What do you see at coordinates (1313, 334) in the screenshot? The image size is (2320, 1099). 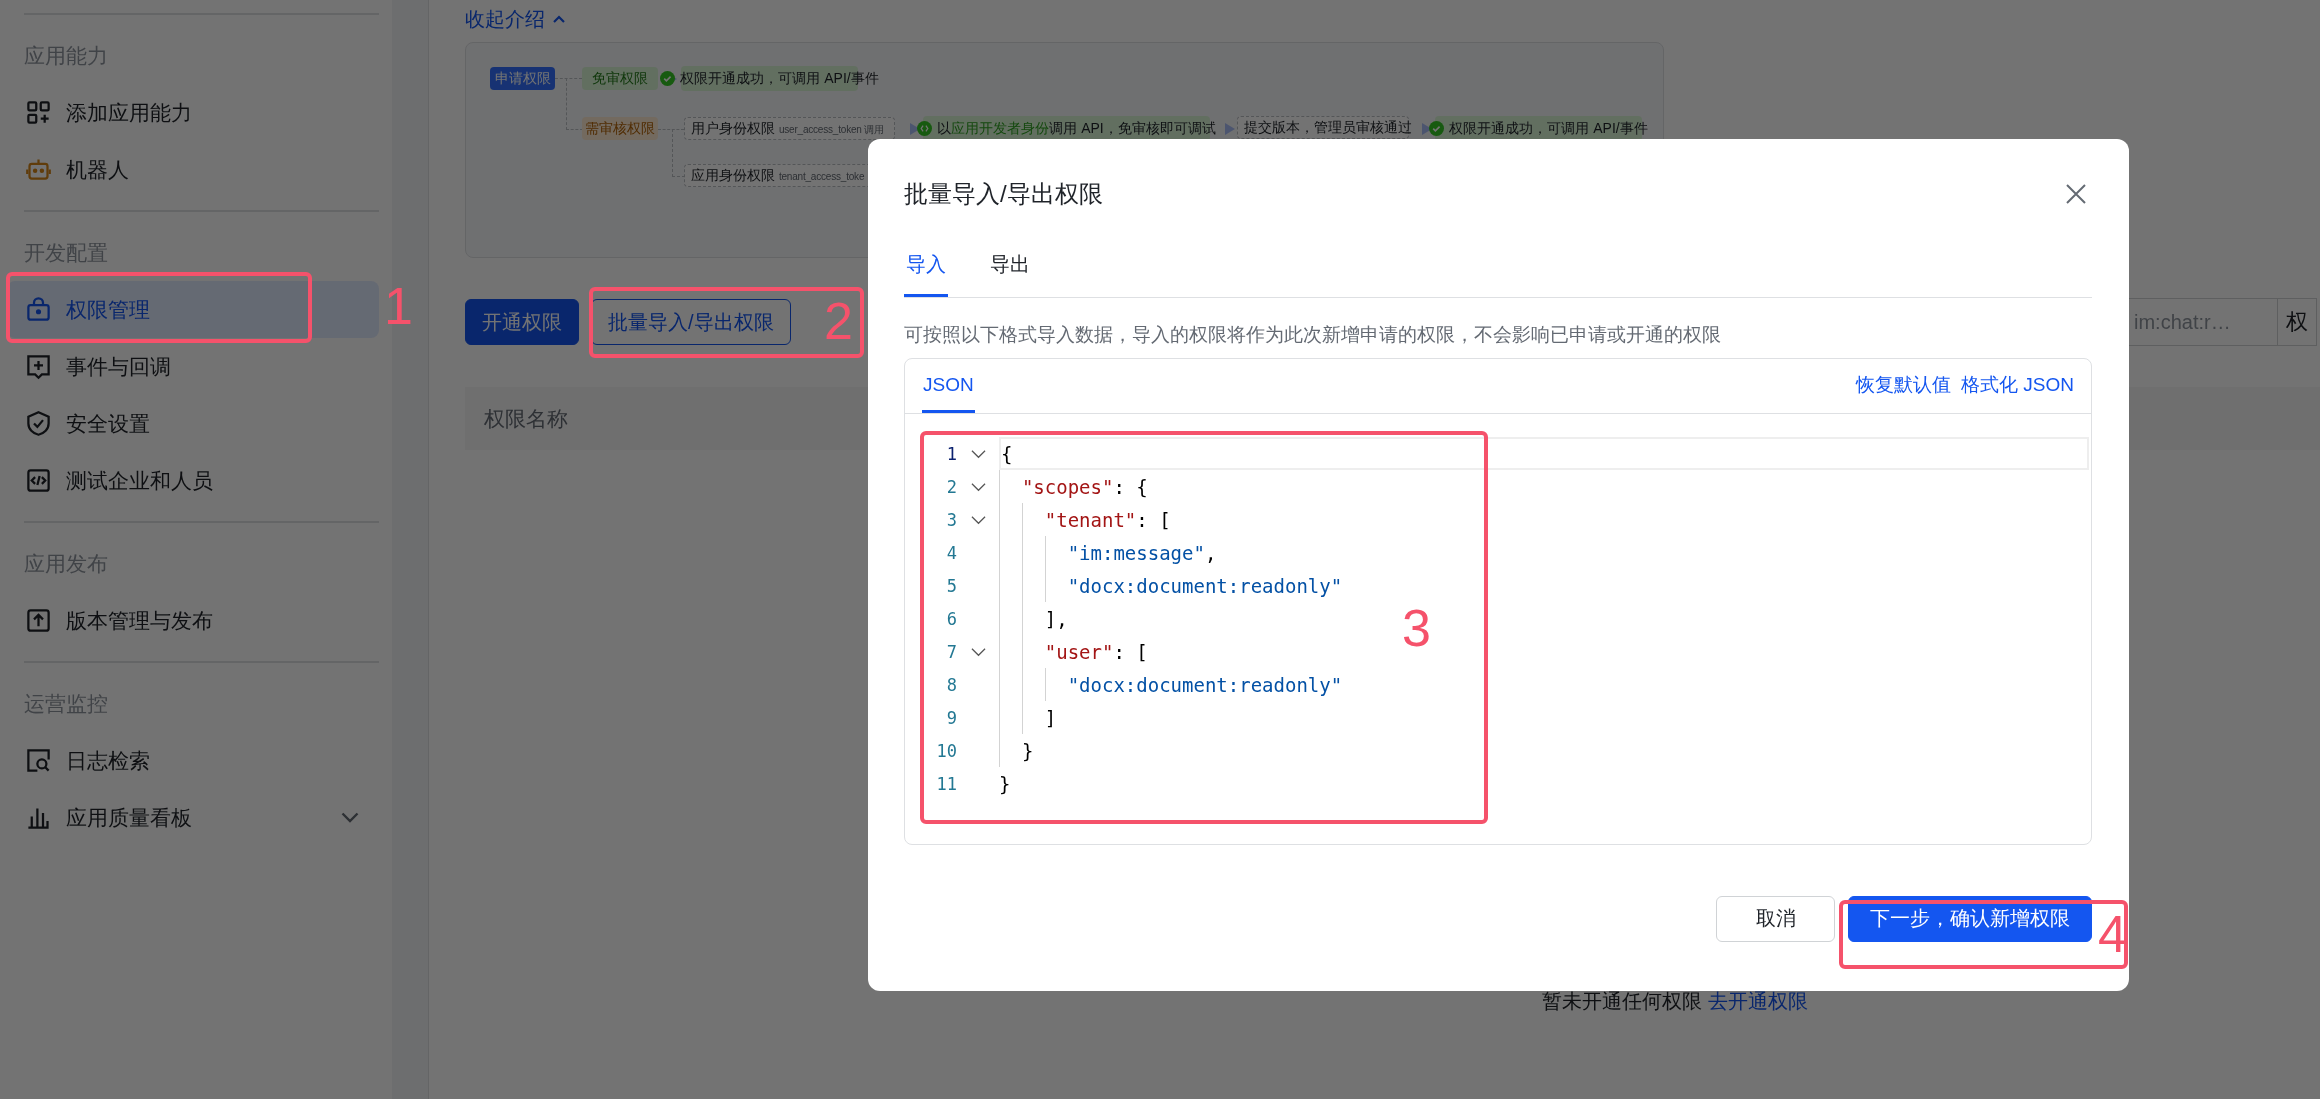 I see `description-text: 可按照以下格式导入数据，导入的权限将作为此次新增申请的权限，不会影响已申请或开通的权限` at bounding box center [1313, 334].